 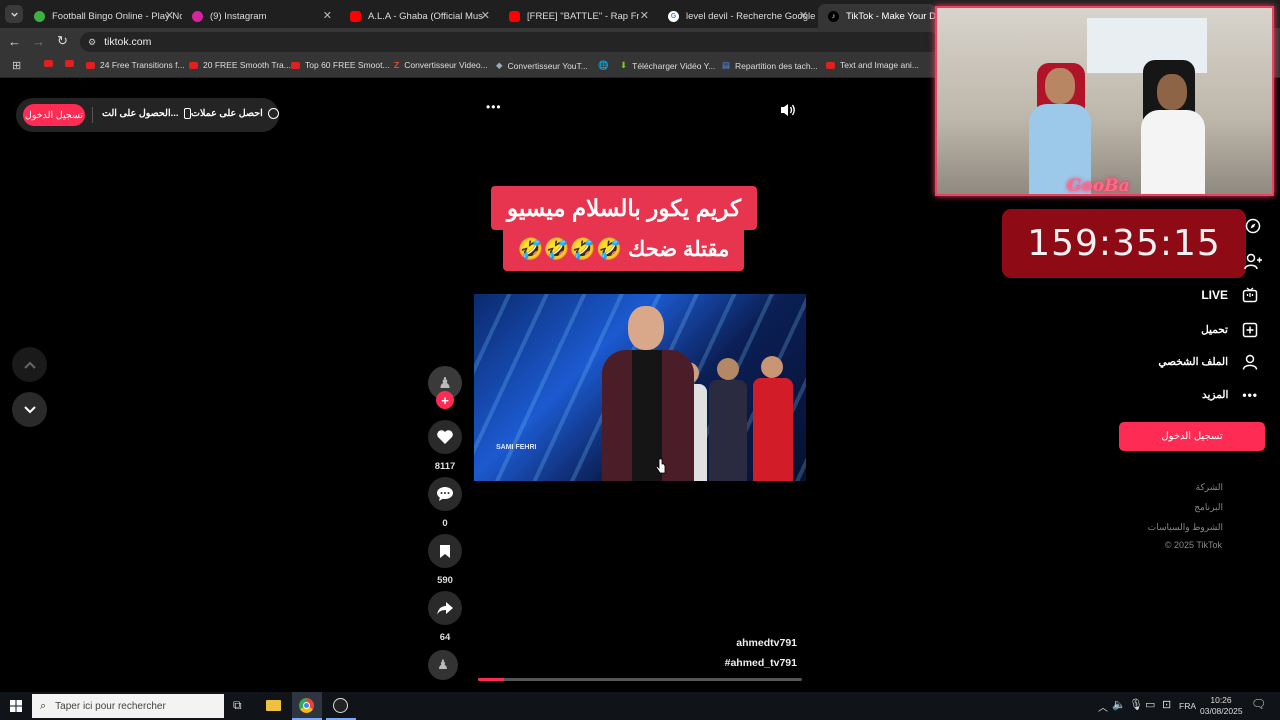 What do you see at coordinates (445, 466) in the screenshot?
I see `like-count: 8117` at bounding box center [445, 466].